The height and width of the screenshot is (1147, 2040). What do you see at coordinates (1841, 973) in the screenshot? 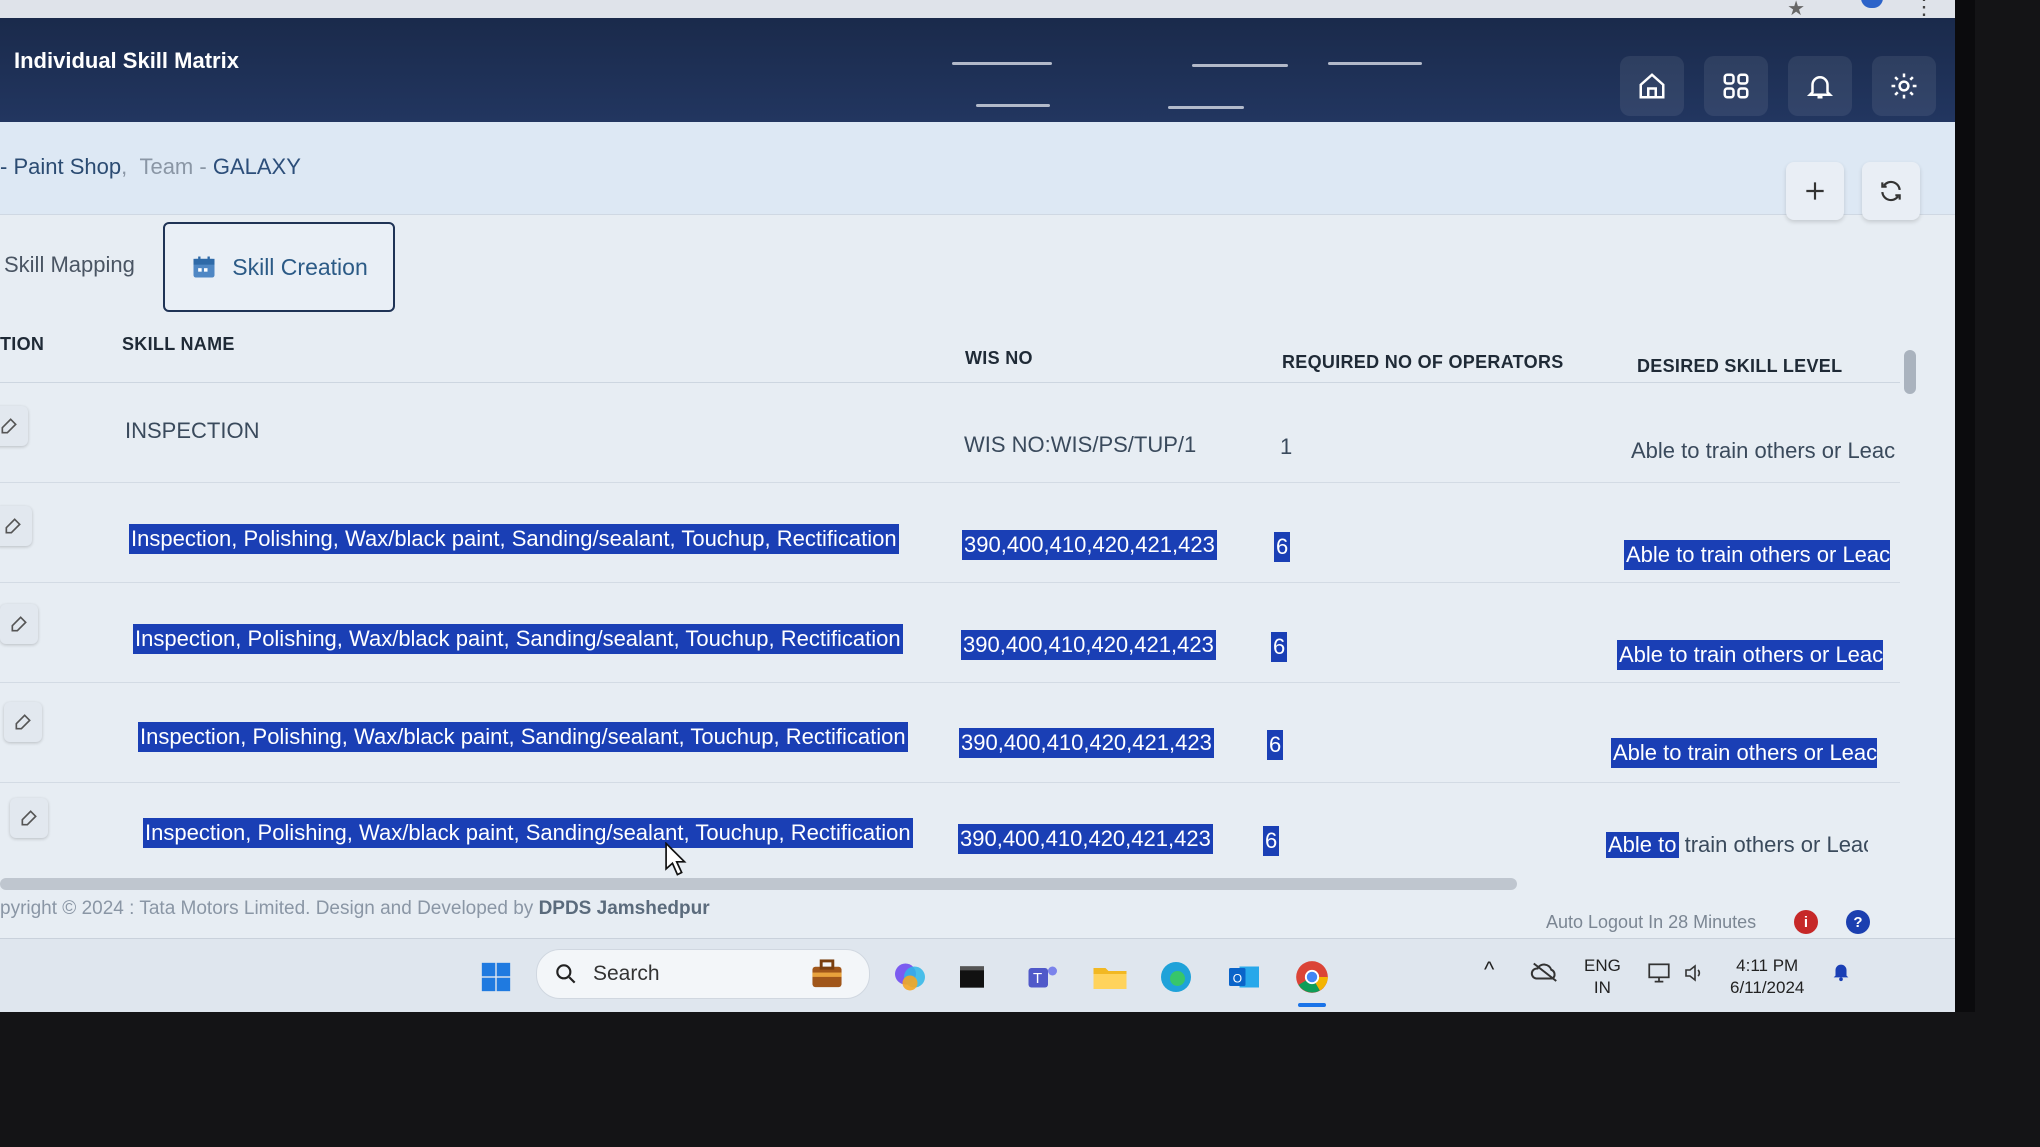
I see `notification-bell-icon` at bounding box center [1841, 973].